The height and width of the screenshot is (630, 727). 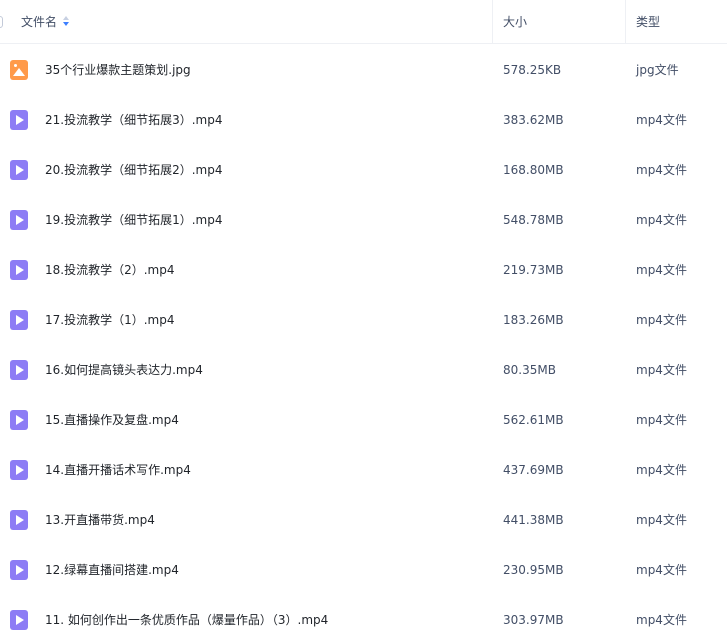 I want to click on file-size: 548.78MB, so click(x=533, y=220).